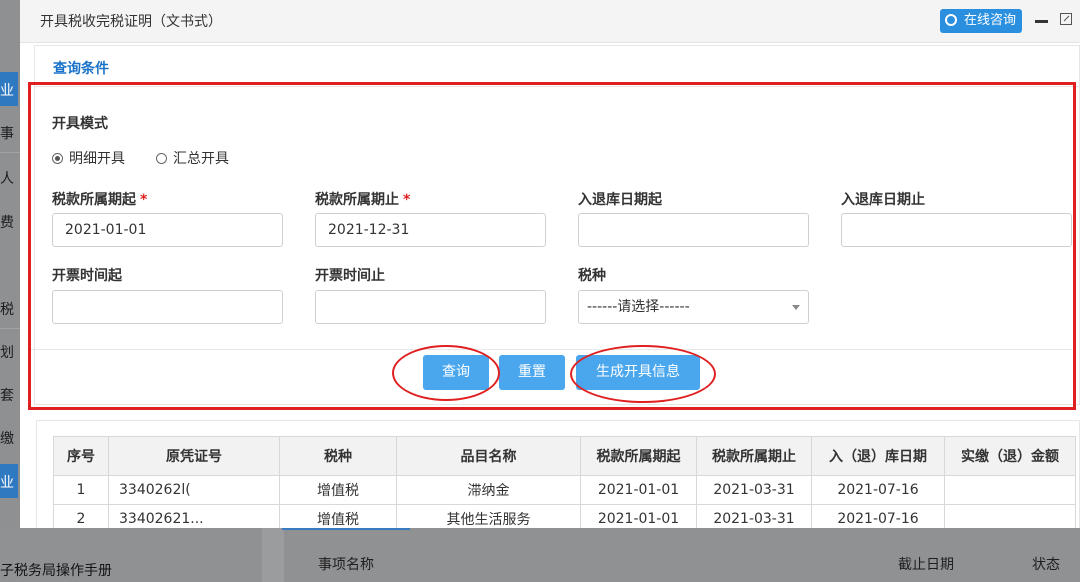  Describe the element at coordinates (796, 307) in the screenshot. I see `chevron-down-icon` at that location.